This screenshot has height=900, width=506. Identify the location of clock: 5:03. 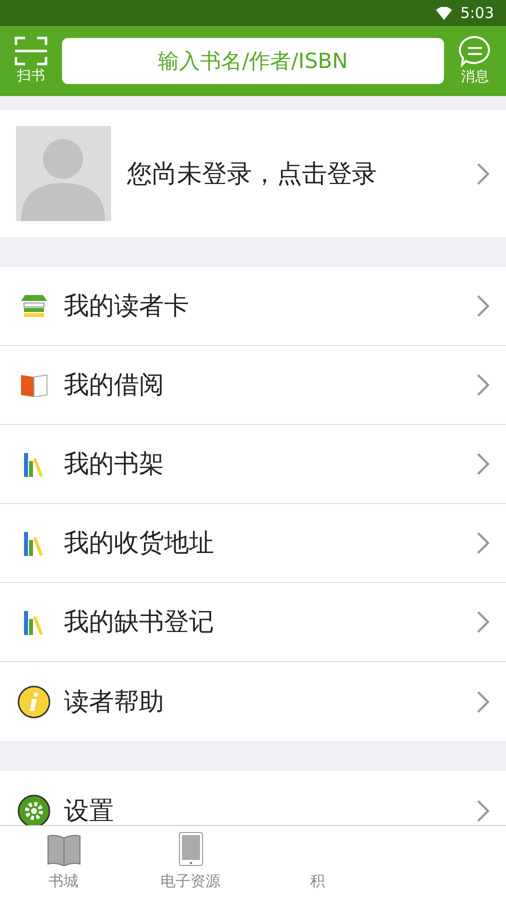
(477, 13).